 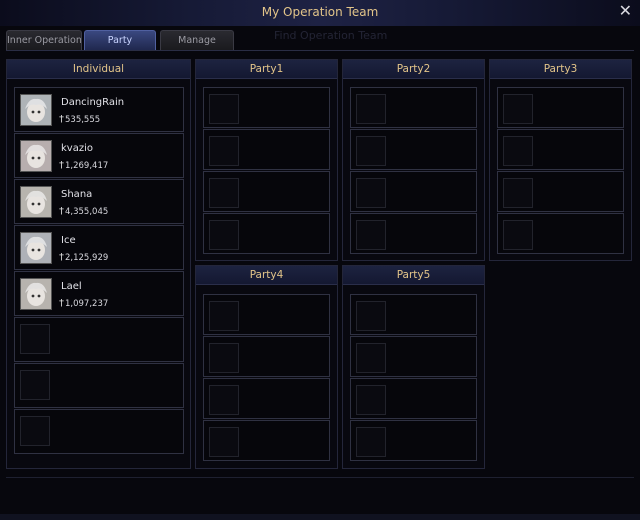 What do you see at coordinates (320, 477) in the screenshot?
I see `footer-divider` at bounding box center [320, 477].